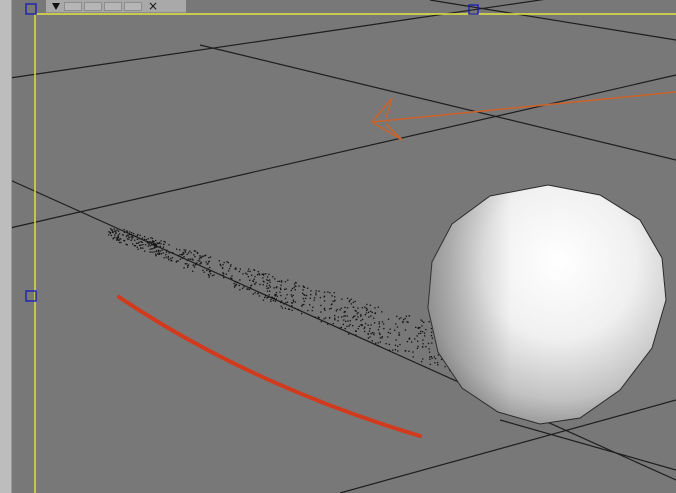 The width and height of the screenshot is (676, 493). I want to click on close-icon: ×, so click(153, 6).